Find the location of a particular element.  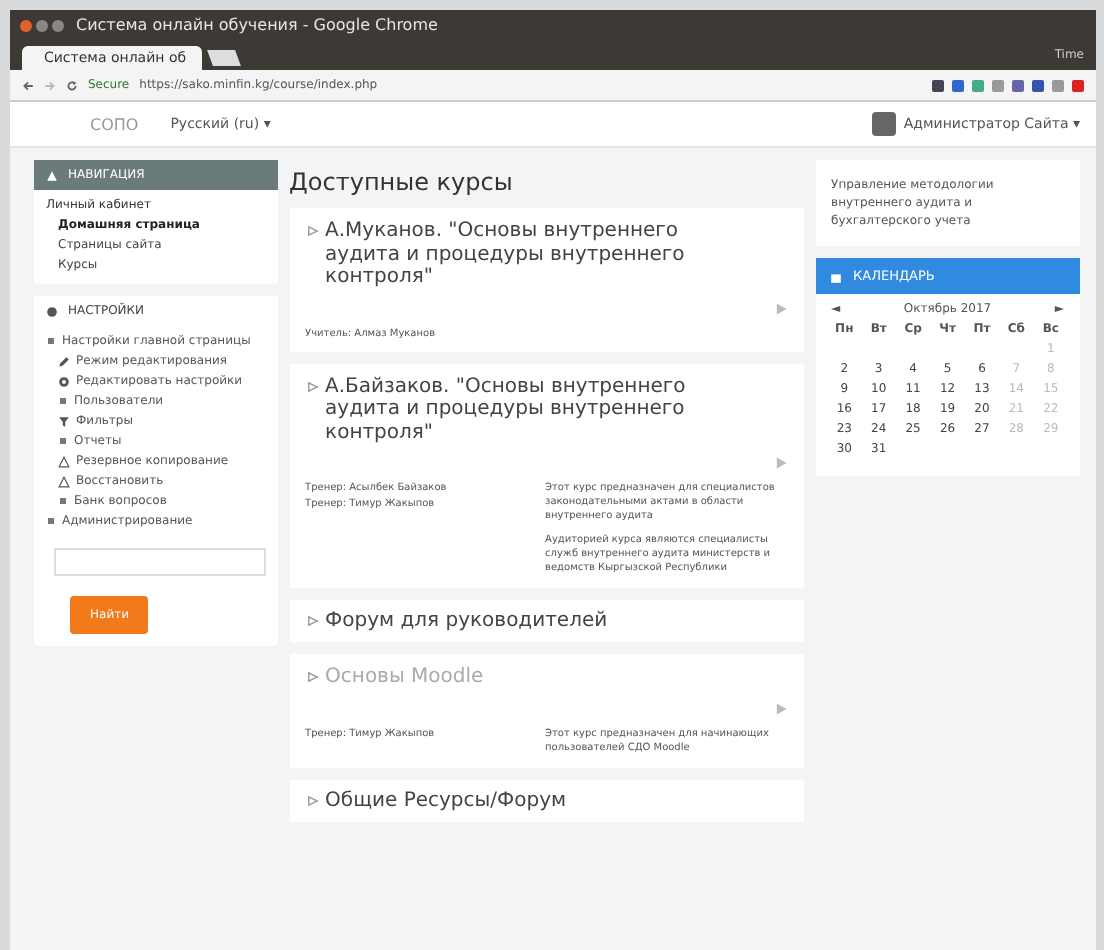

reload-icon is located at coordinates (72, 86).